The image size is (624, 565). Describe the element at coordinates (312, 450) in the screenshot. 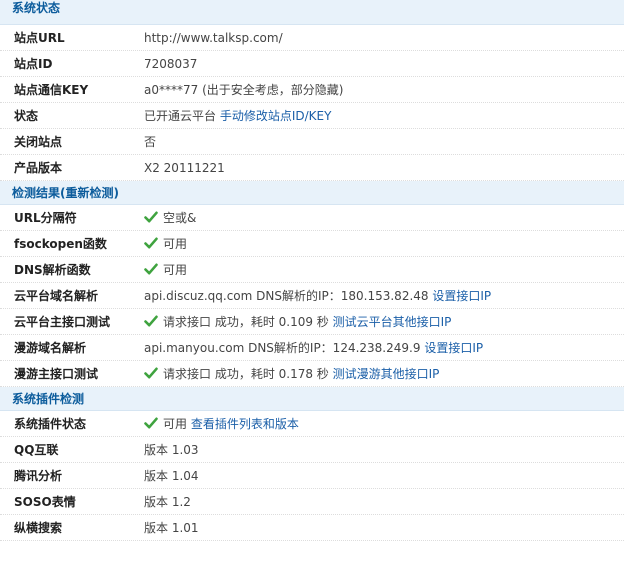

I see `row-qq-connect: QQ互联 版本 1.03` at that location.